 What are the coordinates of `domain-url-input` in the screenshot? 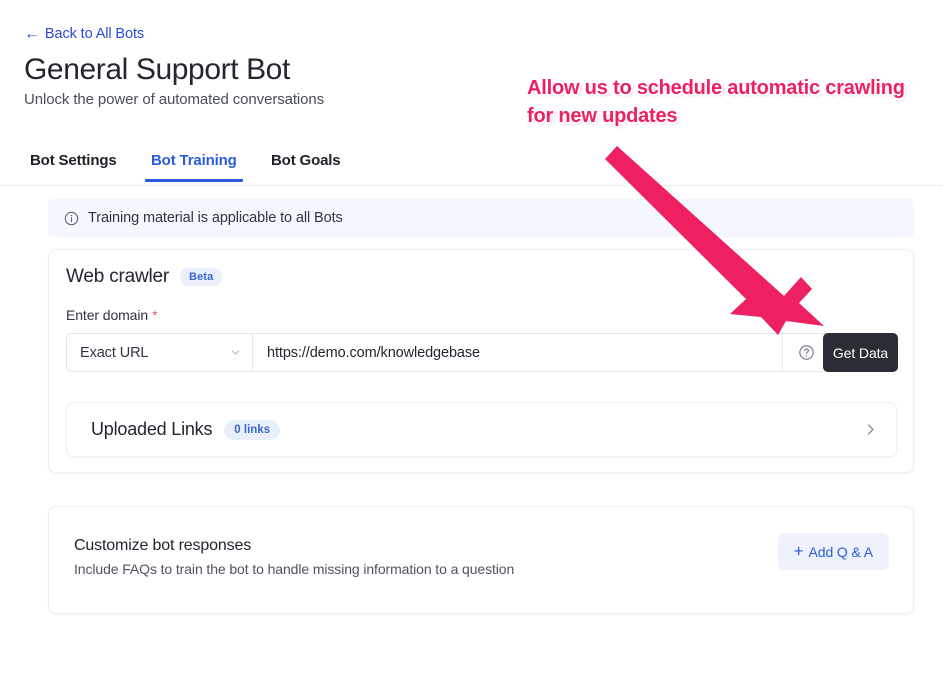 It's located at (517, 352).